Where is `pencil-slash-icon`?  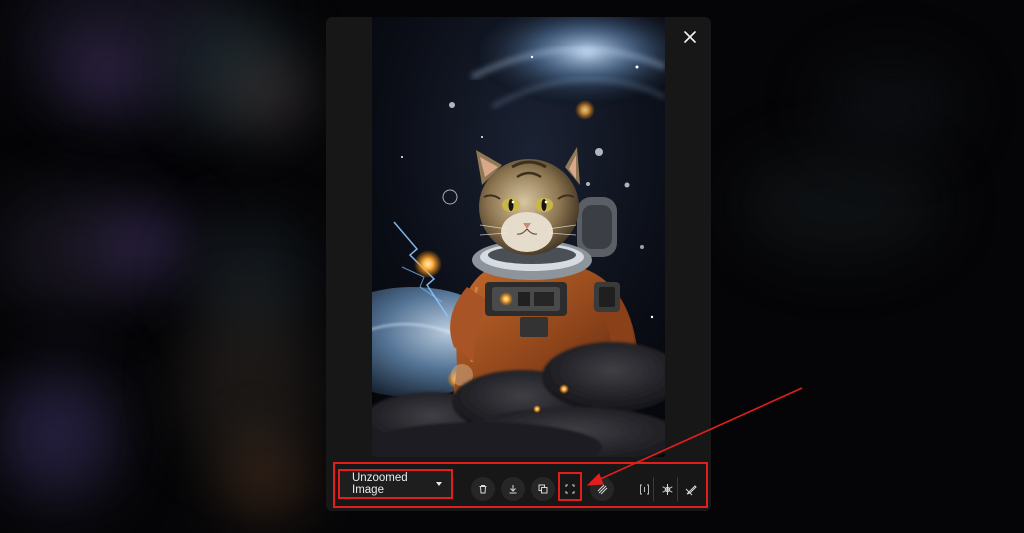 pencil-slash-icon is located at coordinates (691, 489).